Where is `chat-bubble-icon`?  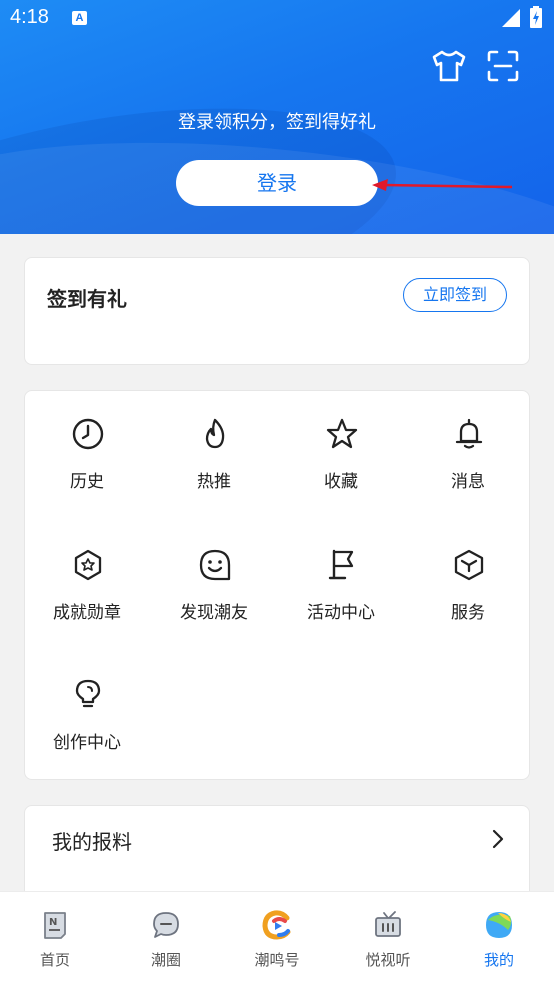 chat-bubble-icon is located at coordinates (166, 925).